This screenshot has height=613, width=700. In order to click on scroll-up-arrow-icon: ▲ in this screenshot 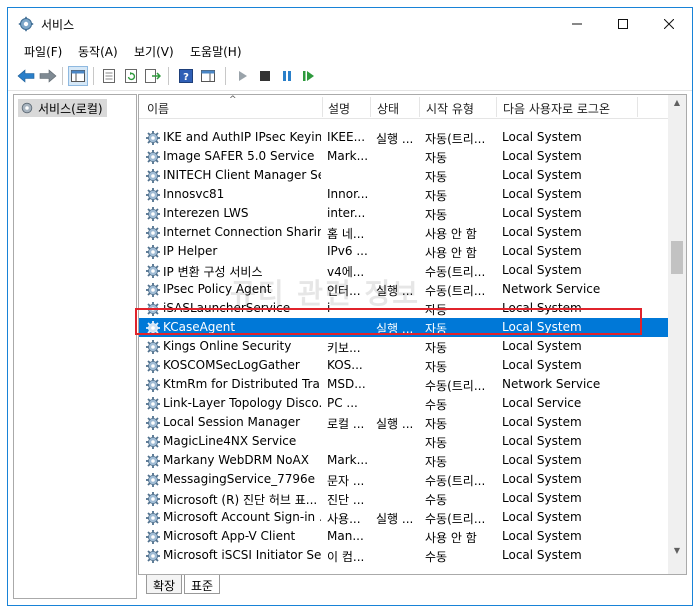, I will do `click(677, 103)`.